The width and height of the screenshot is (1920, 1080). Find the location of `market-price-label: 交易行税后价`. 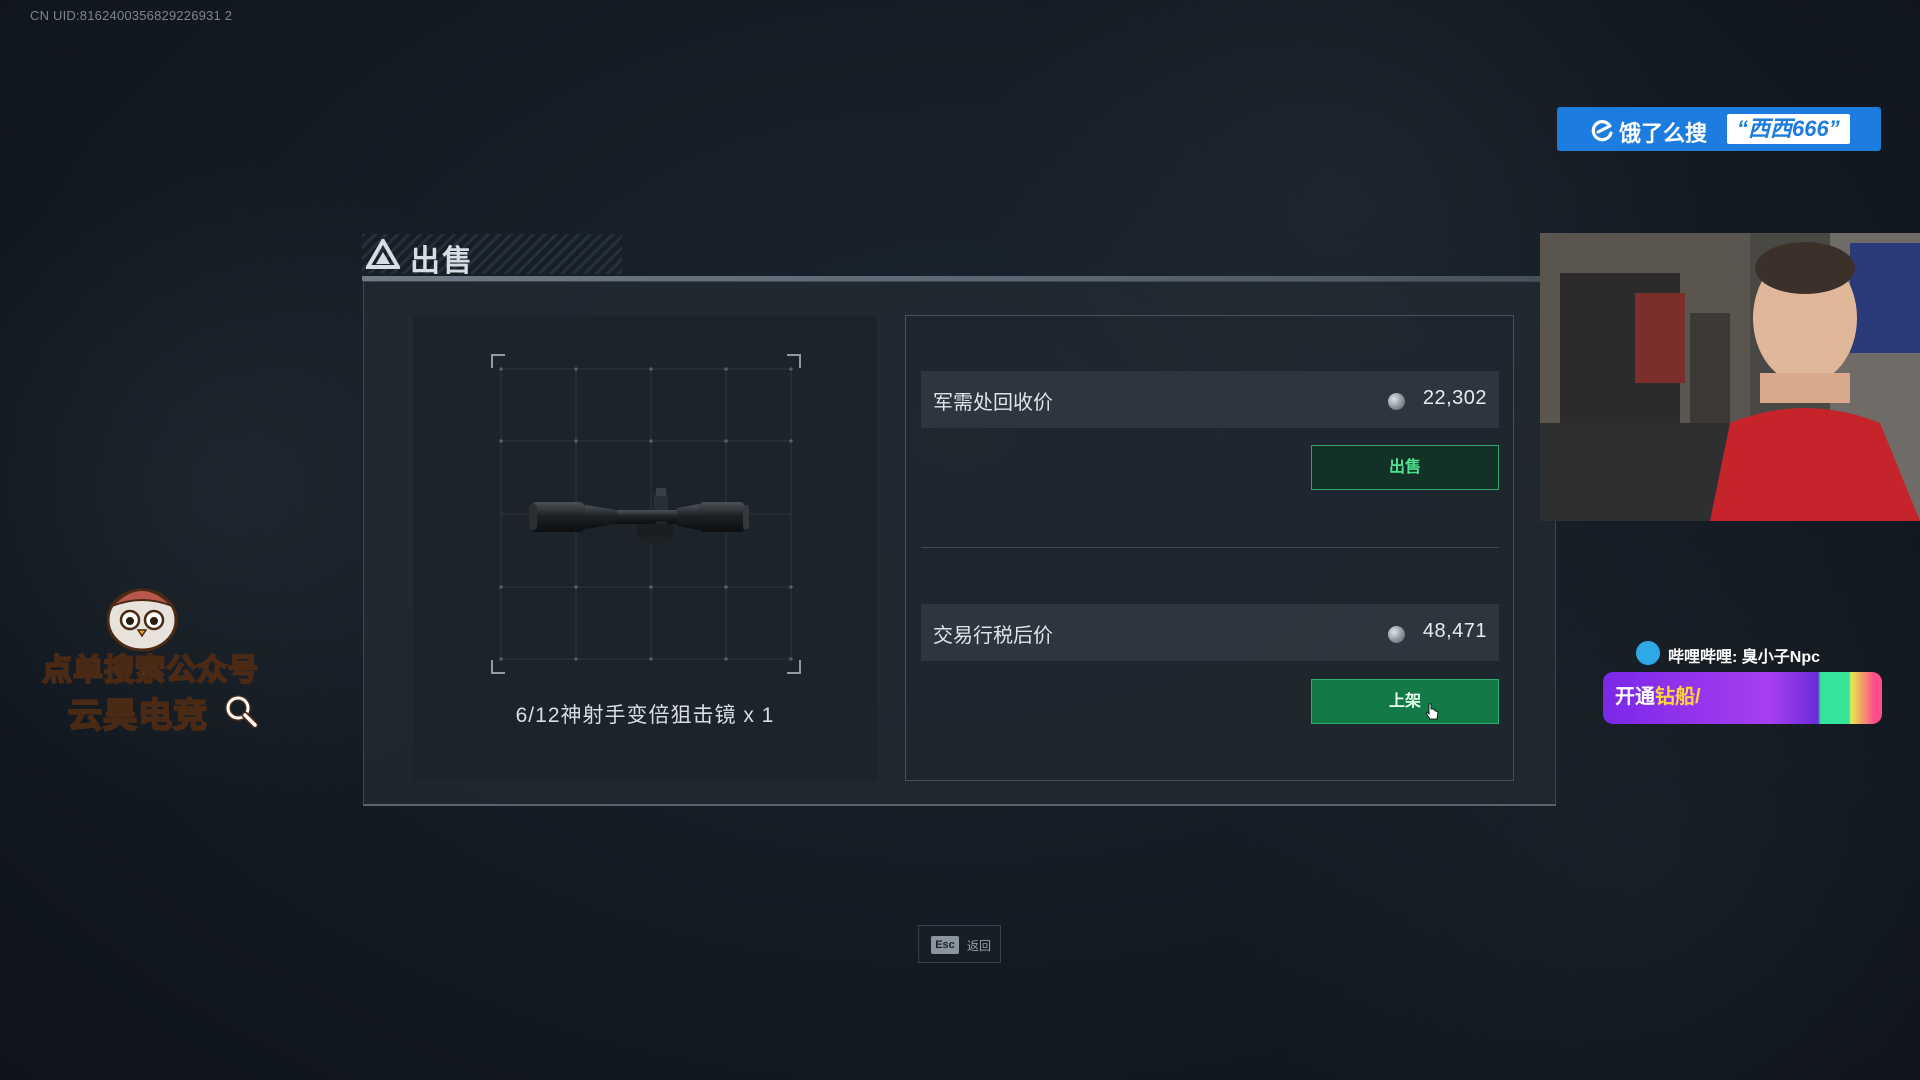

market-price-label: 交易行税后价 is located at coordinates (993, 636).